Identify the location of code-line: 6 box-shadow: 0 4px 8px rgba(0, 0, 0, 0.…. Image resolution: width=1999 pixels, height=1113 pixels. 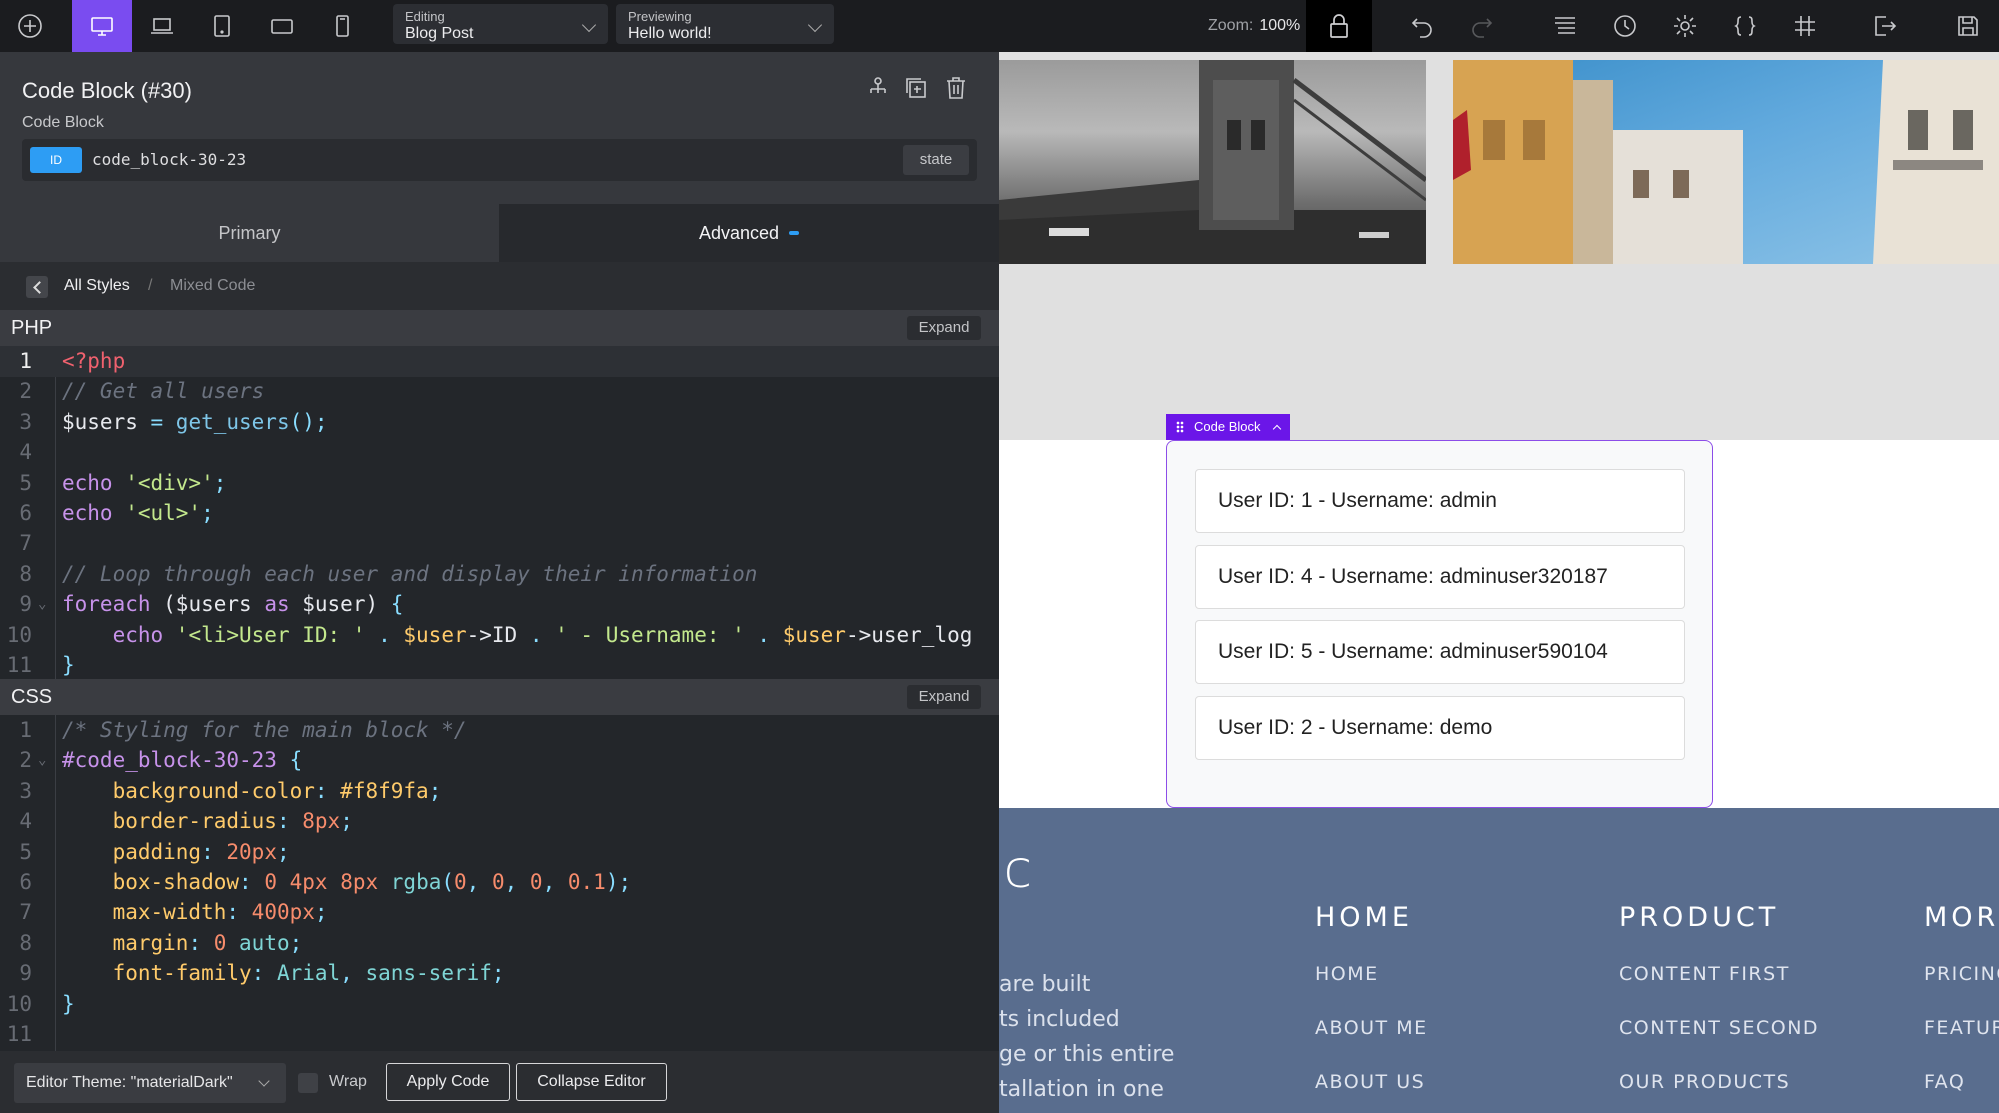
(499, 882).